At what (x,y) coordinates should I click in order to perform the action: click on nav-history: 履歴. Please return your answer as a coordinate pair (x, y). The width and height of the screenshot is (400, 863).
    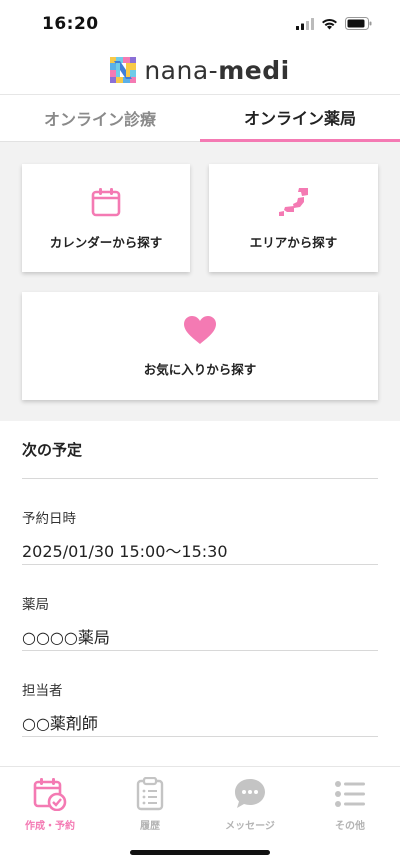
    Looking at the image, I should click on (150, 804).